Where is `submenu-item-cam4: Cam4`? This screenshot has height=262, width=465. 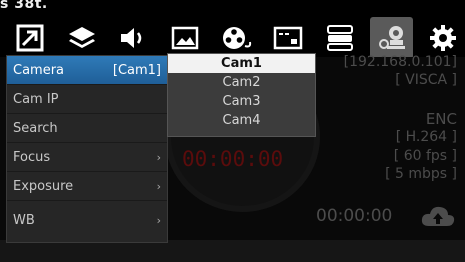 submenu-item-cam4: Cam4 is located at coordinates (241, 120).